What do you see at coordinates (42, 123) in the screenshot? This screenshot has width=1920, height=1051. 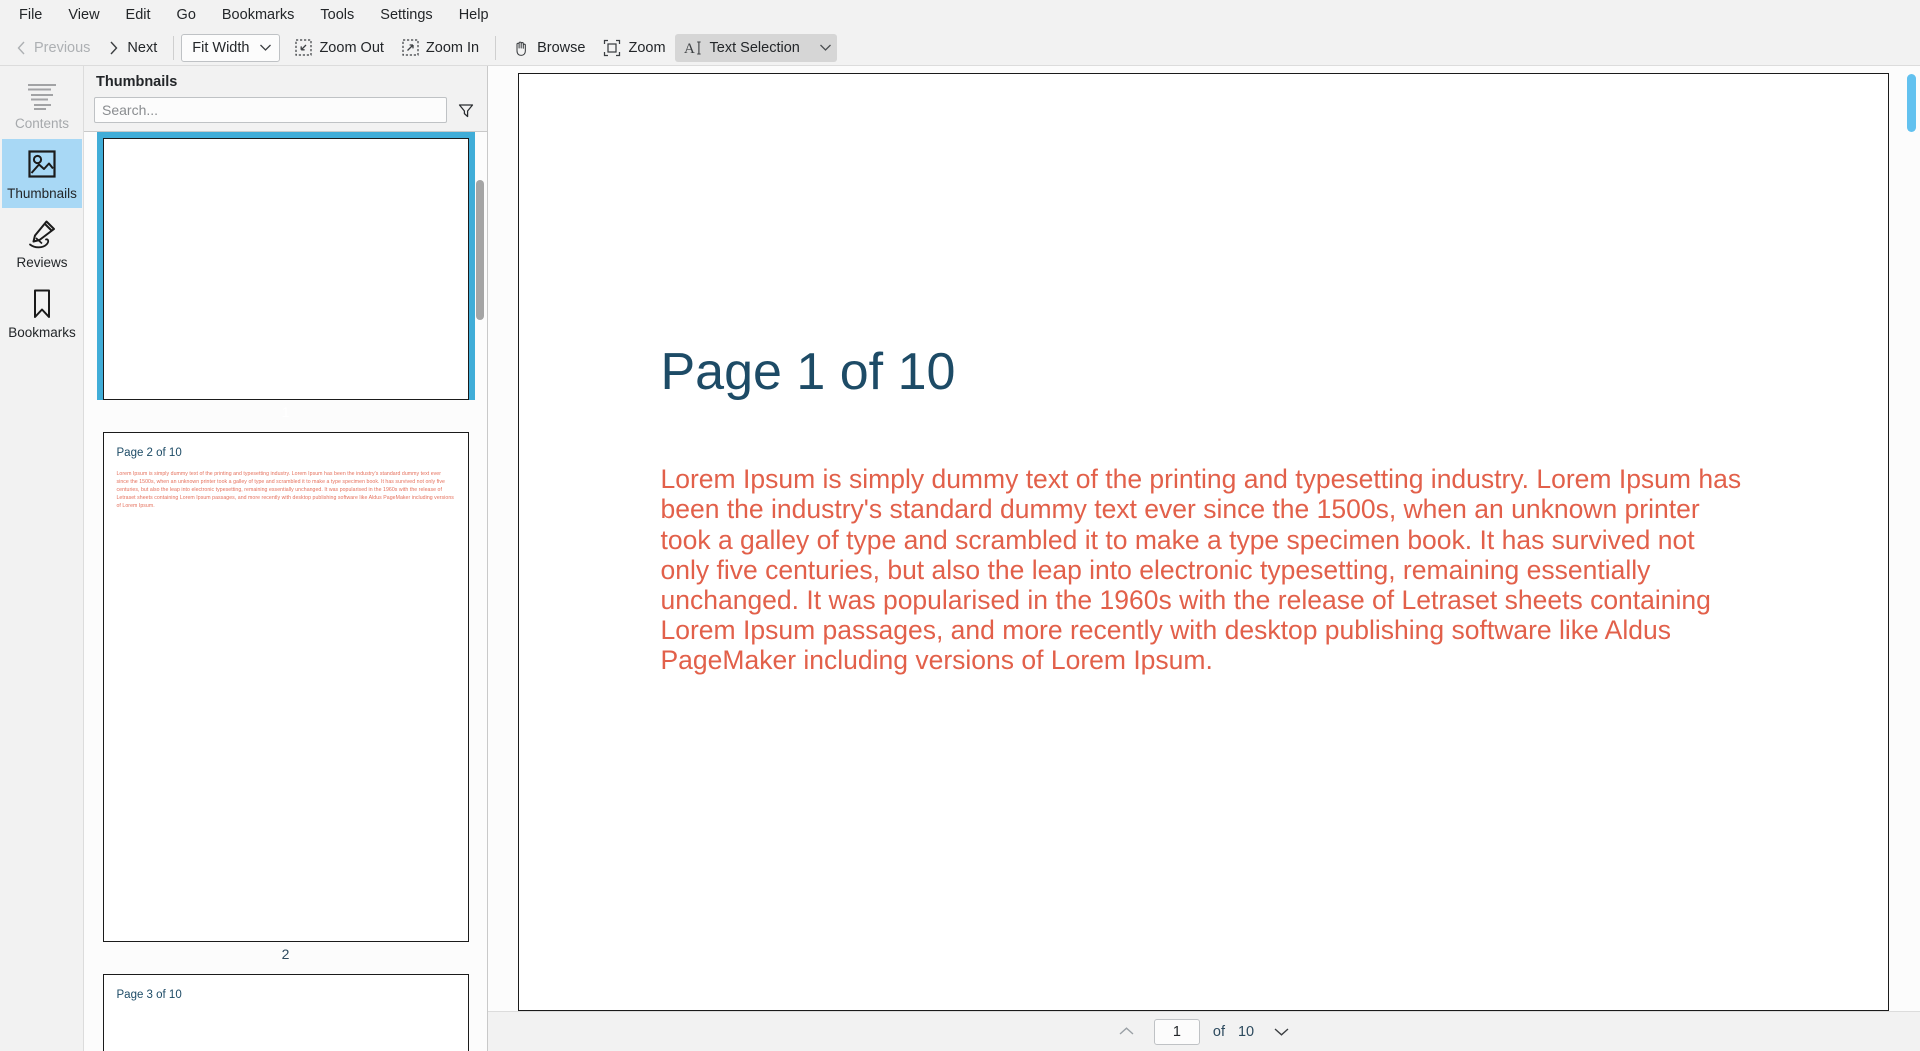 I see `sidebar-item-contents-label: Contents` at bounding box center [42, 123].